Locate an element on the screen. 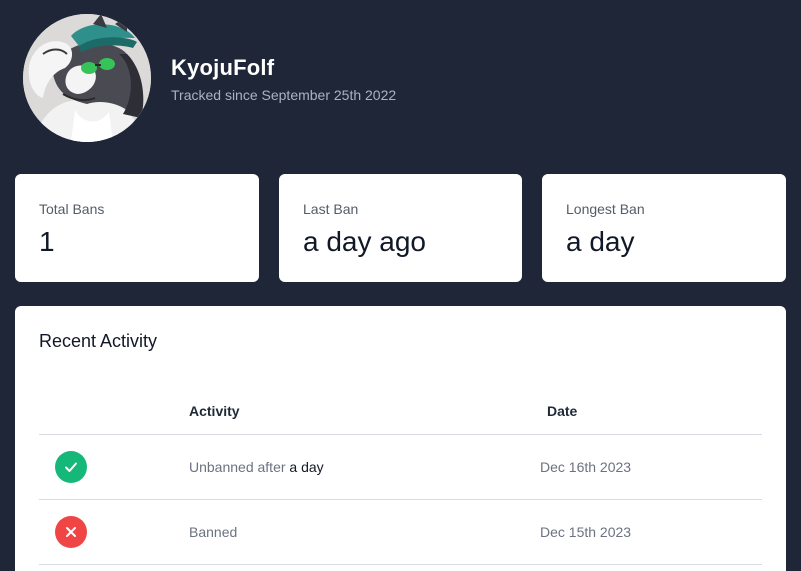  check-icon is located at coordinates (71, 467).